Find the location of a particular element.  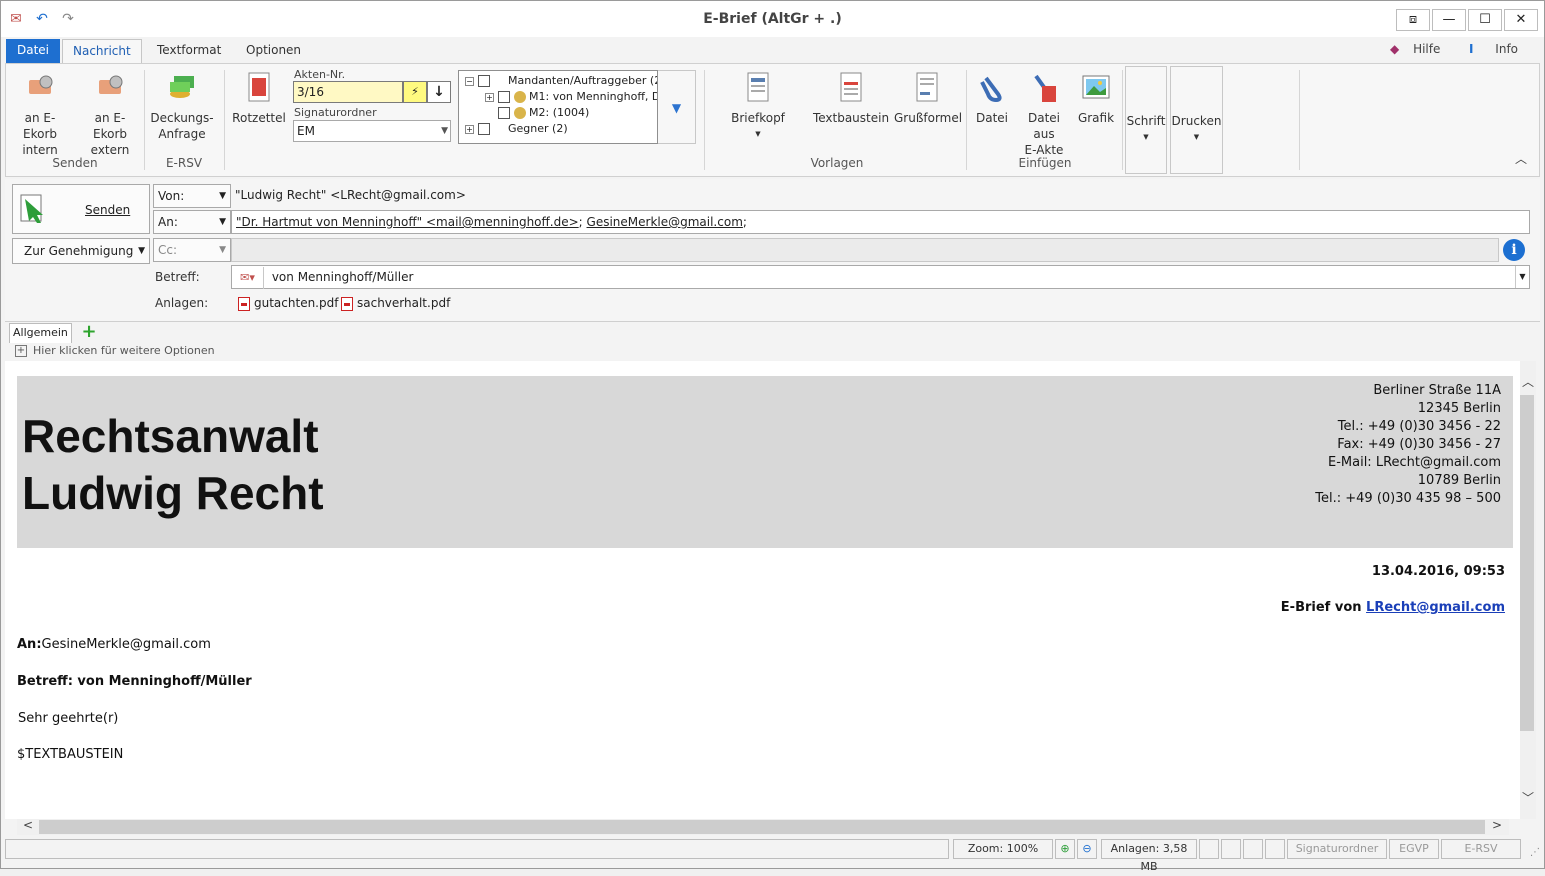

schrift-button: Schrift ▼ is located at coordinates (1146, 120).